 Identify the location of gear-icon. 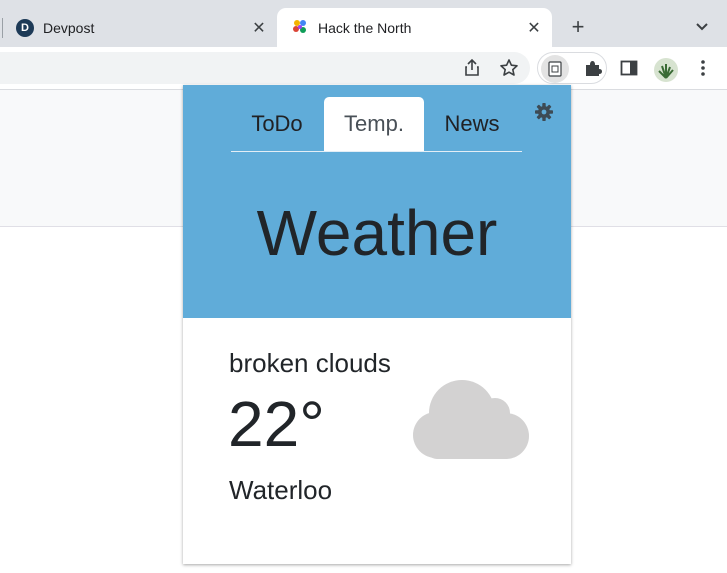
(544, 112).